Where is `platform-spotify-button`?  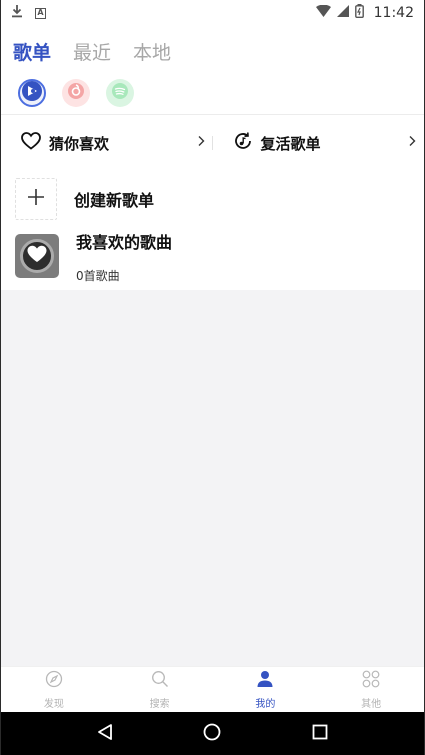
platform-spotify-button is located at coordinates (120, 93).